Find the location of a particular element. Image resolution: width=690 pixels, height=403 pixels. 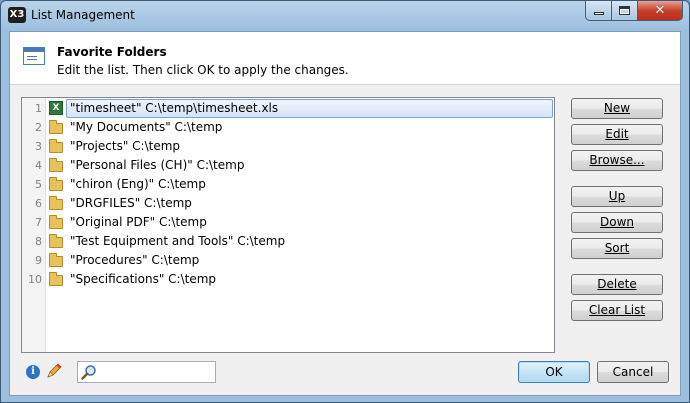

list-item: 5 "chiron (Eng)" C:\temp is located at coordinates (288, 184).